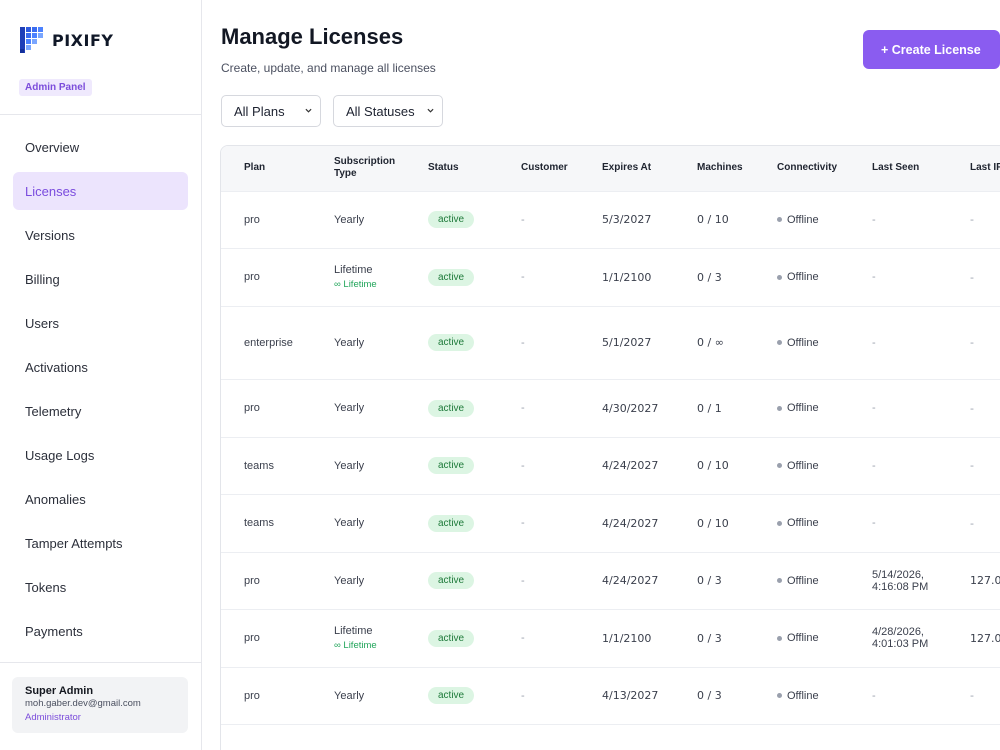 The height and width of the screenshot is (750, 1000). Describe the element at coordinates (100, 587) in the screenshot. I see `sidebar-item-tokens: Tokens` at that location.